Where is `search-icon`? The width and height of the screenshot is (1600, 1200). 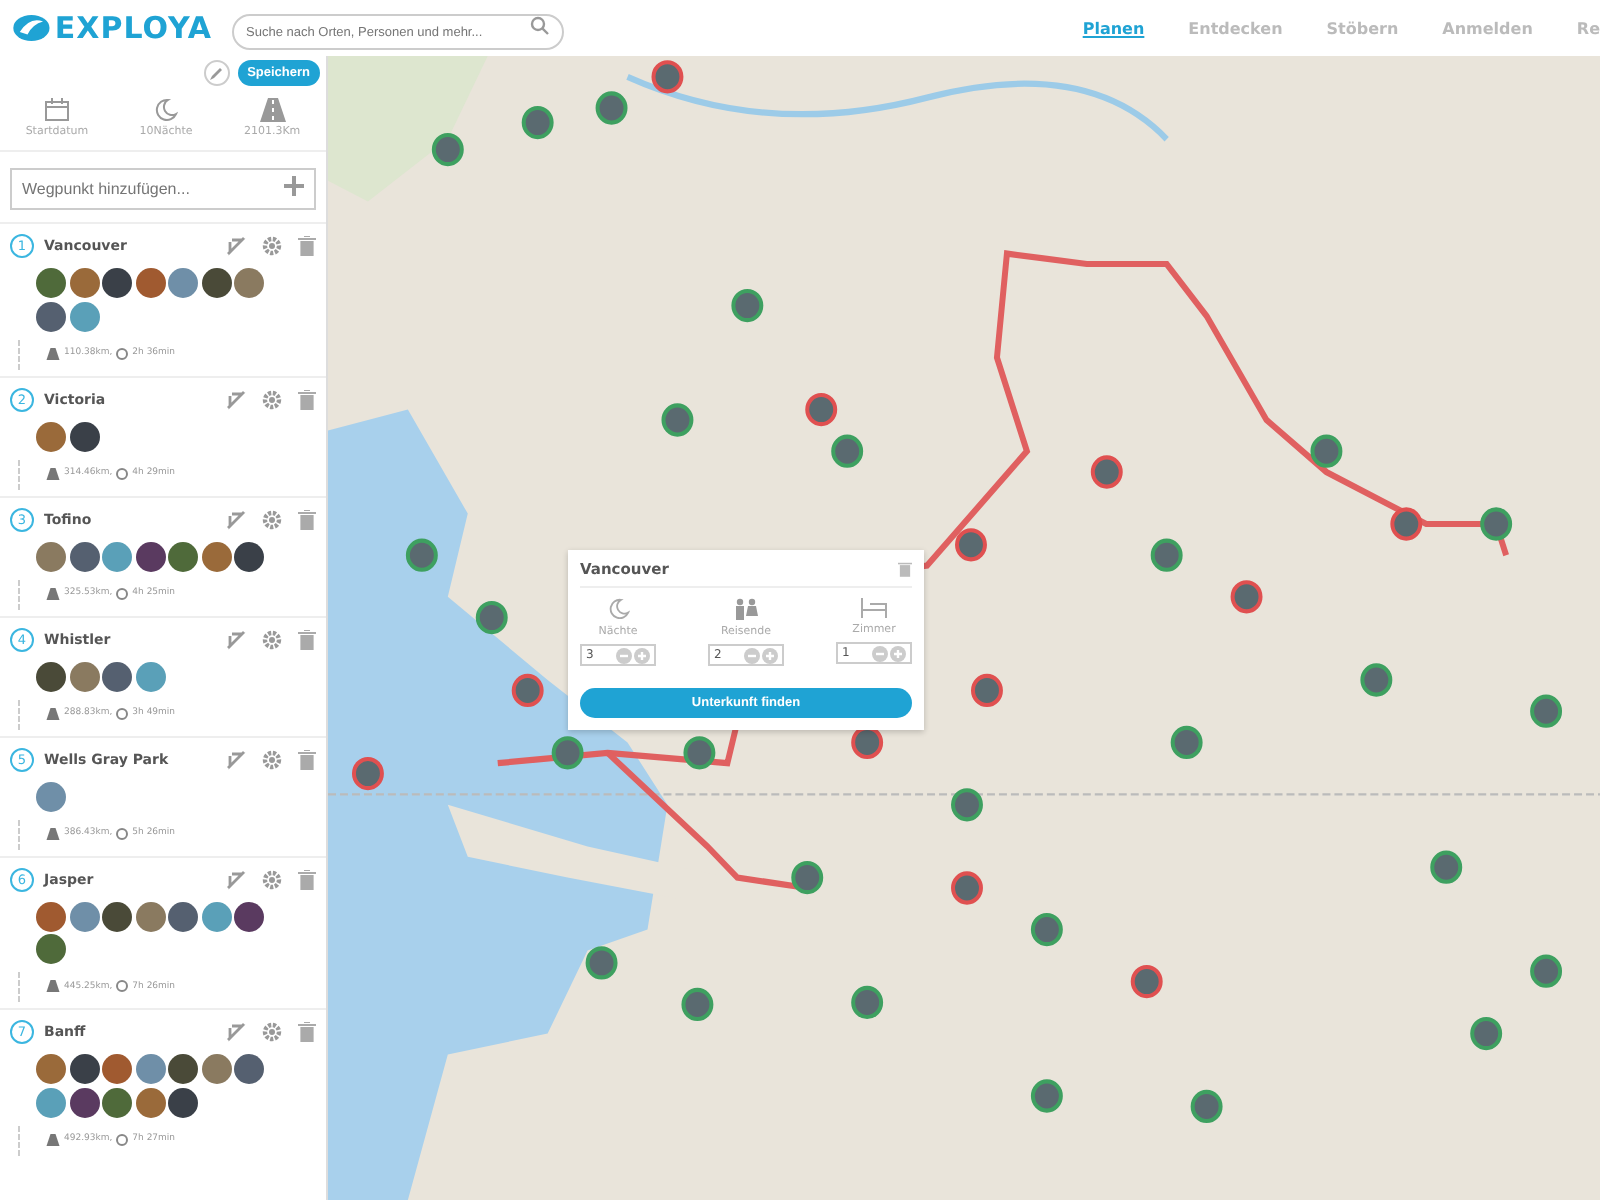 search-icon is located at coordinates (540, 25).